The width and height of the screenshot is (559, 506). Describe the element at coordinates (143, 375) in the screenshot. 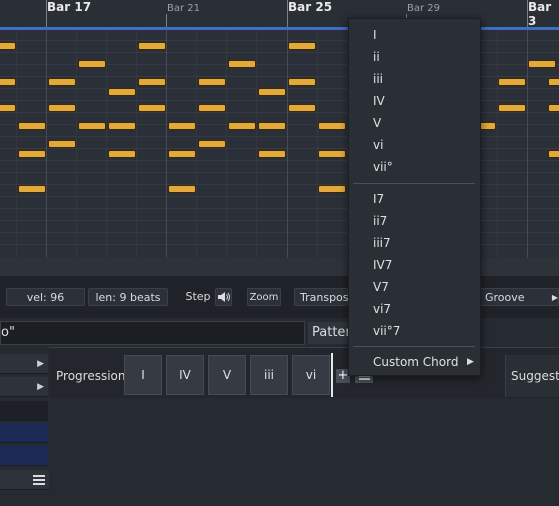

I see `chord-button: I` at that location.